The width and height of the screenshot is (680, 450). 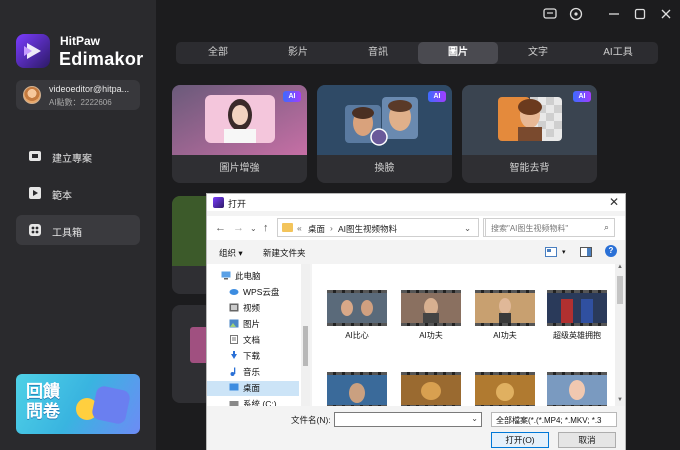 What do you see at coordinates (611, 251) in the screenshot?
I see `help-icon: ?` at bounding box center [611, 251].